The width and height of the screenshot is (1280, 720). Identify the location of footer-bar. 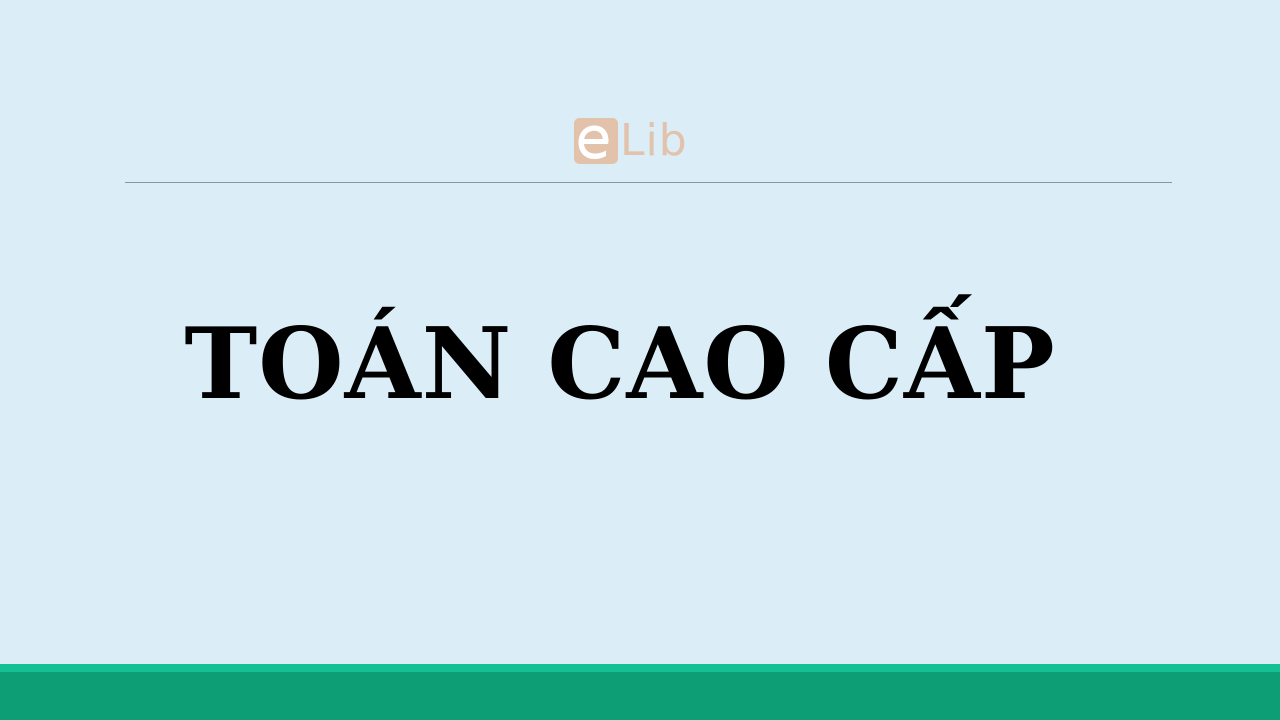
(640, 696).